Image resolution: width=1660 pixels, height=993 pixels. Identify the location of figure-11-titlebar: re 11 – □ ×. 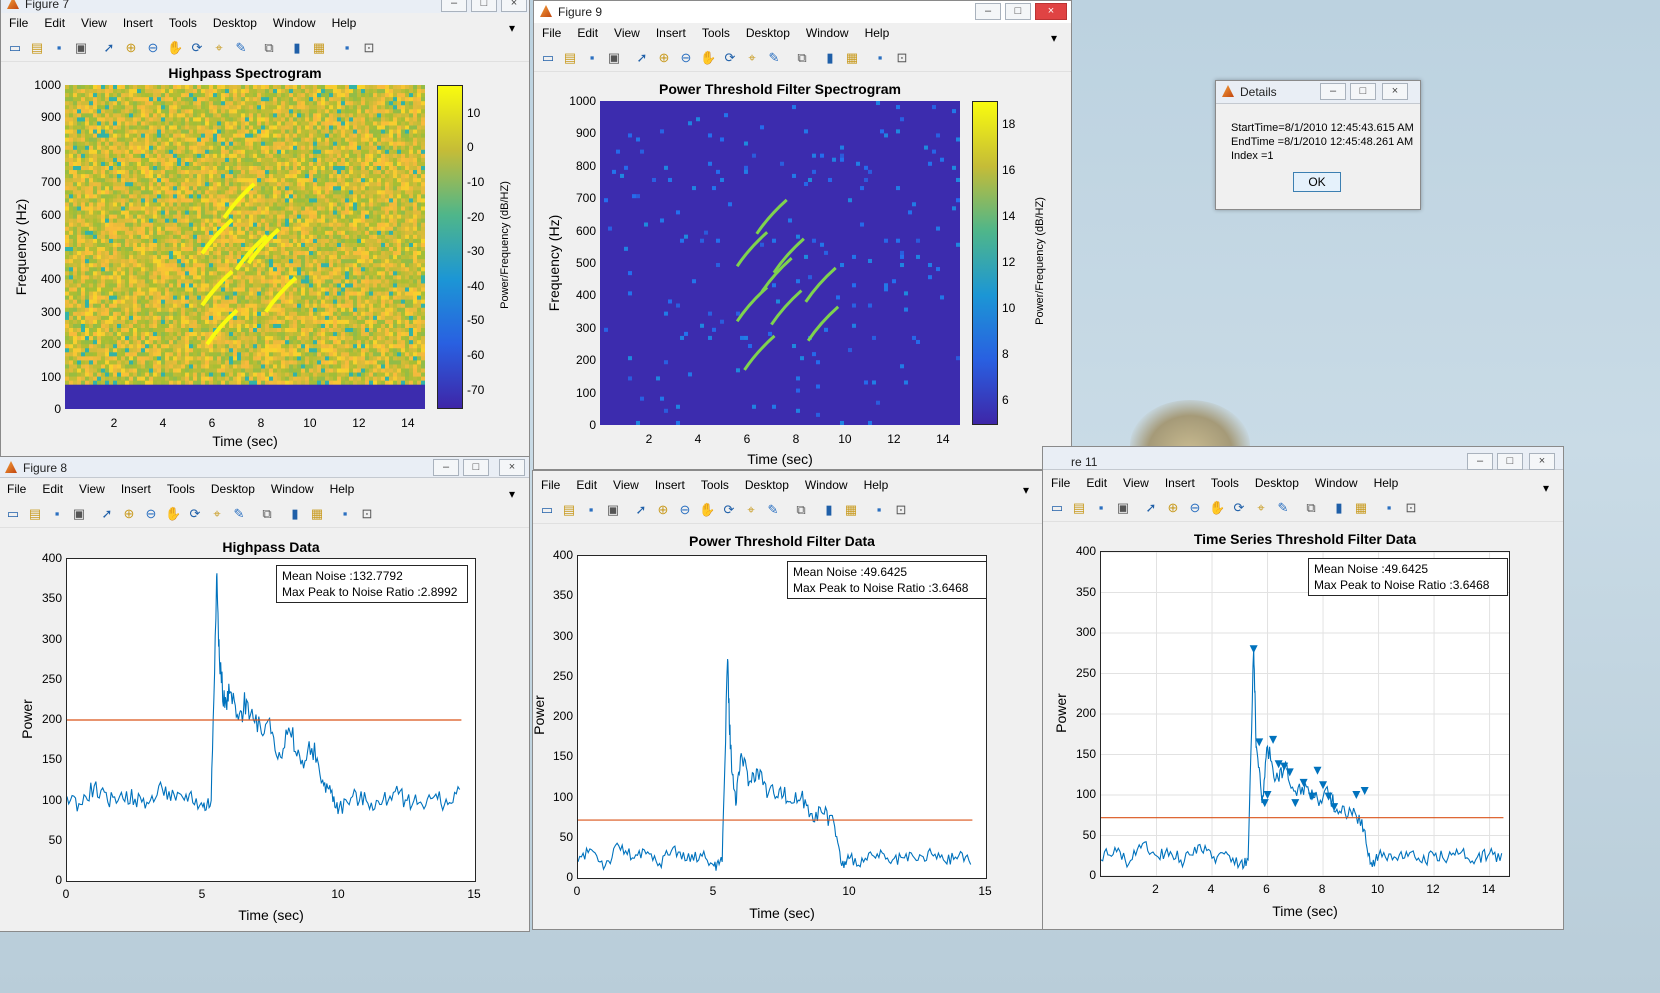
(1303, 458).